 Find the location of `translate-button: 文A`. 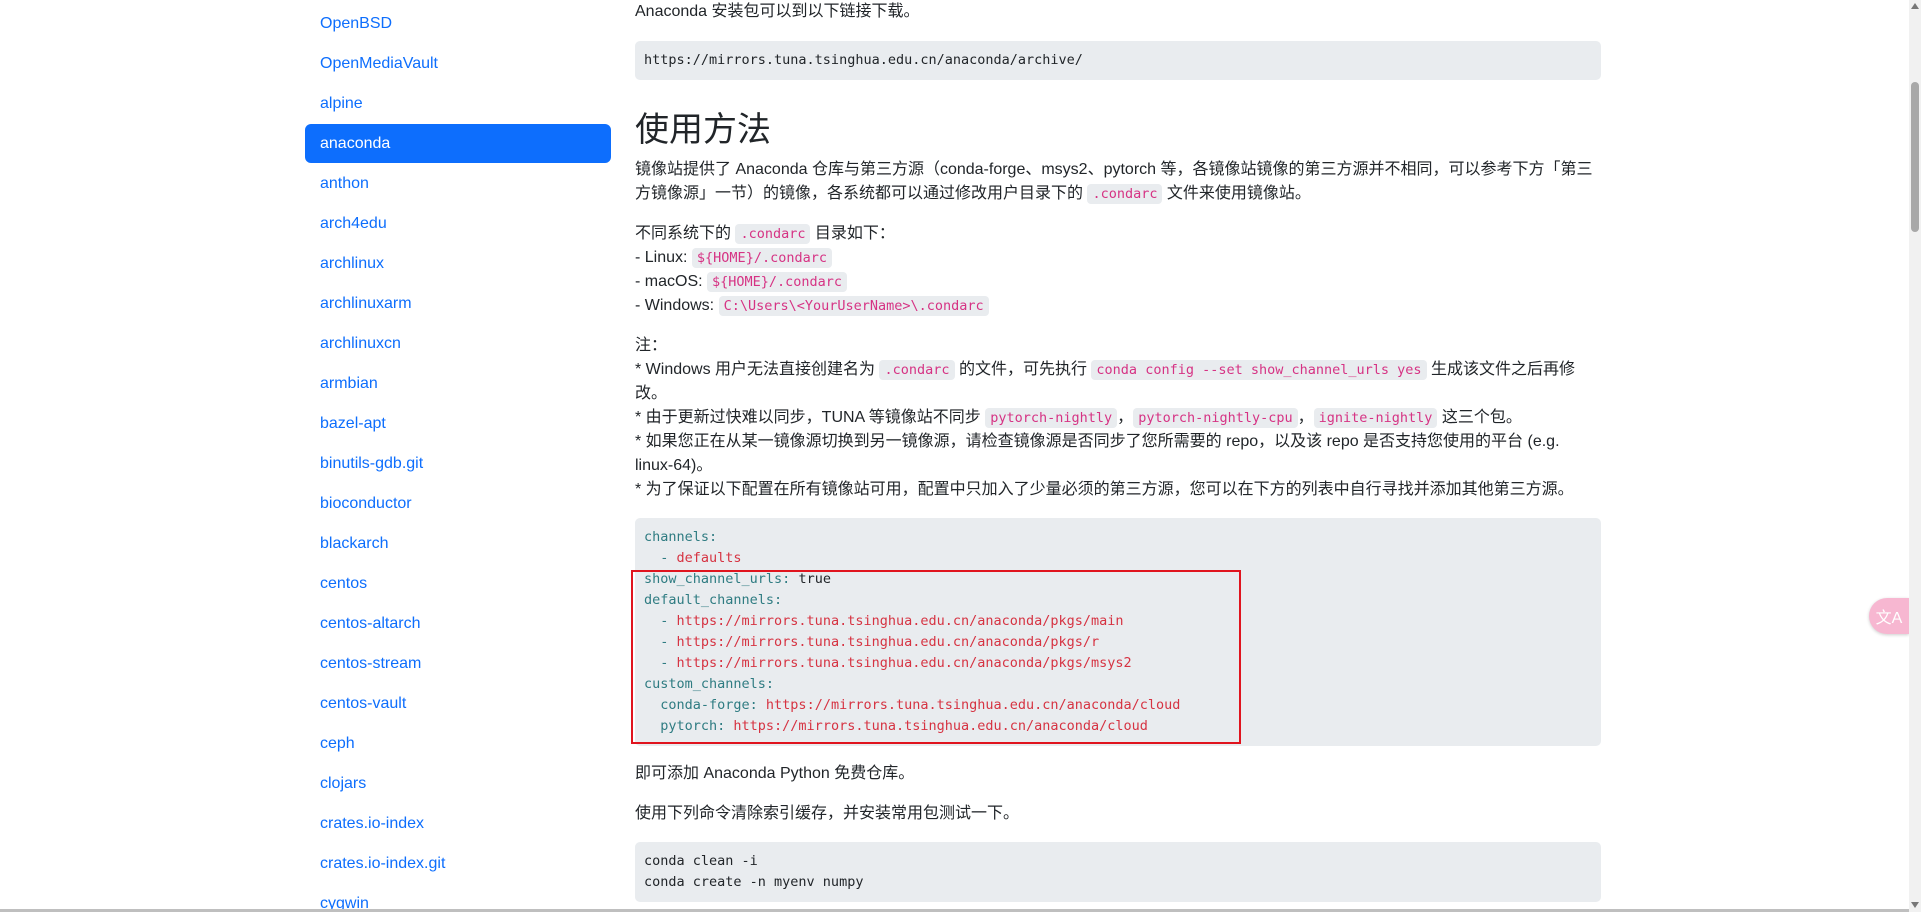

translate-button: 文A is located at coordinates (1889, 616).